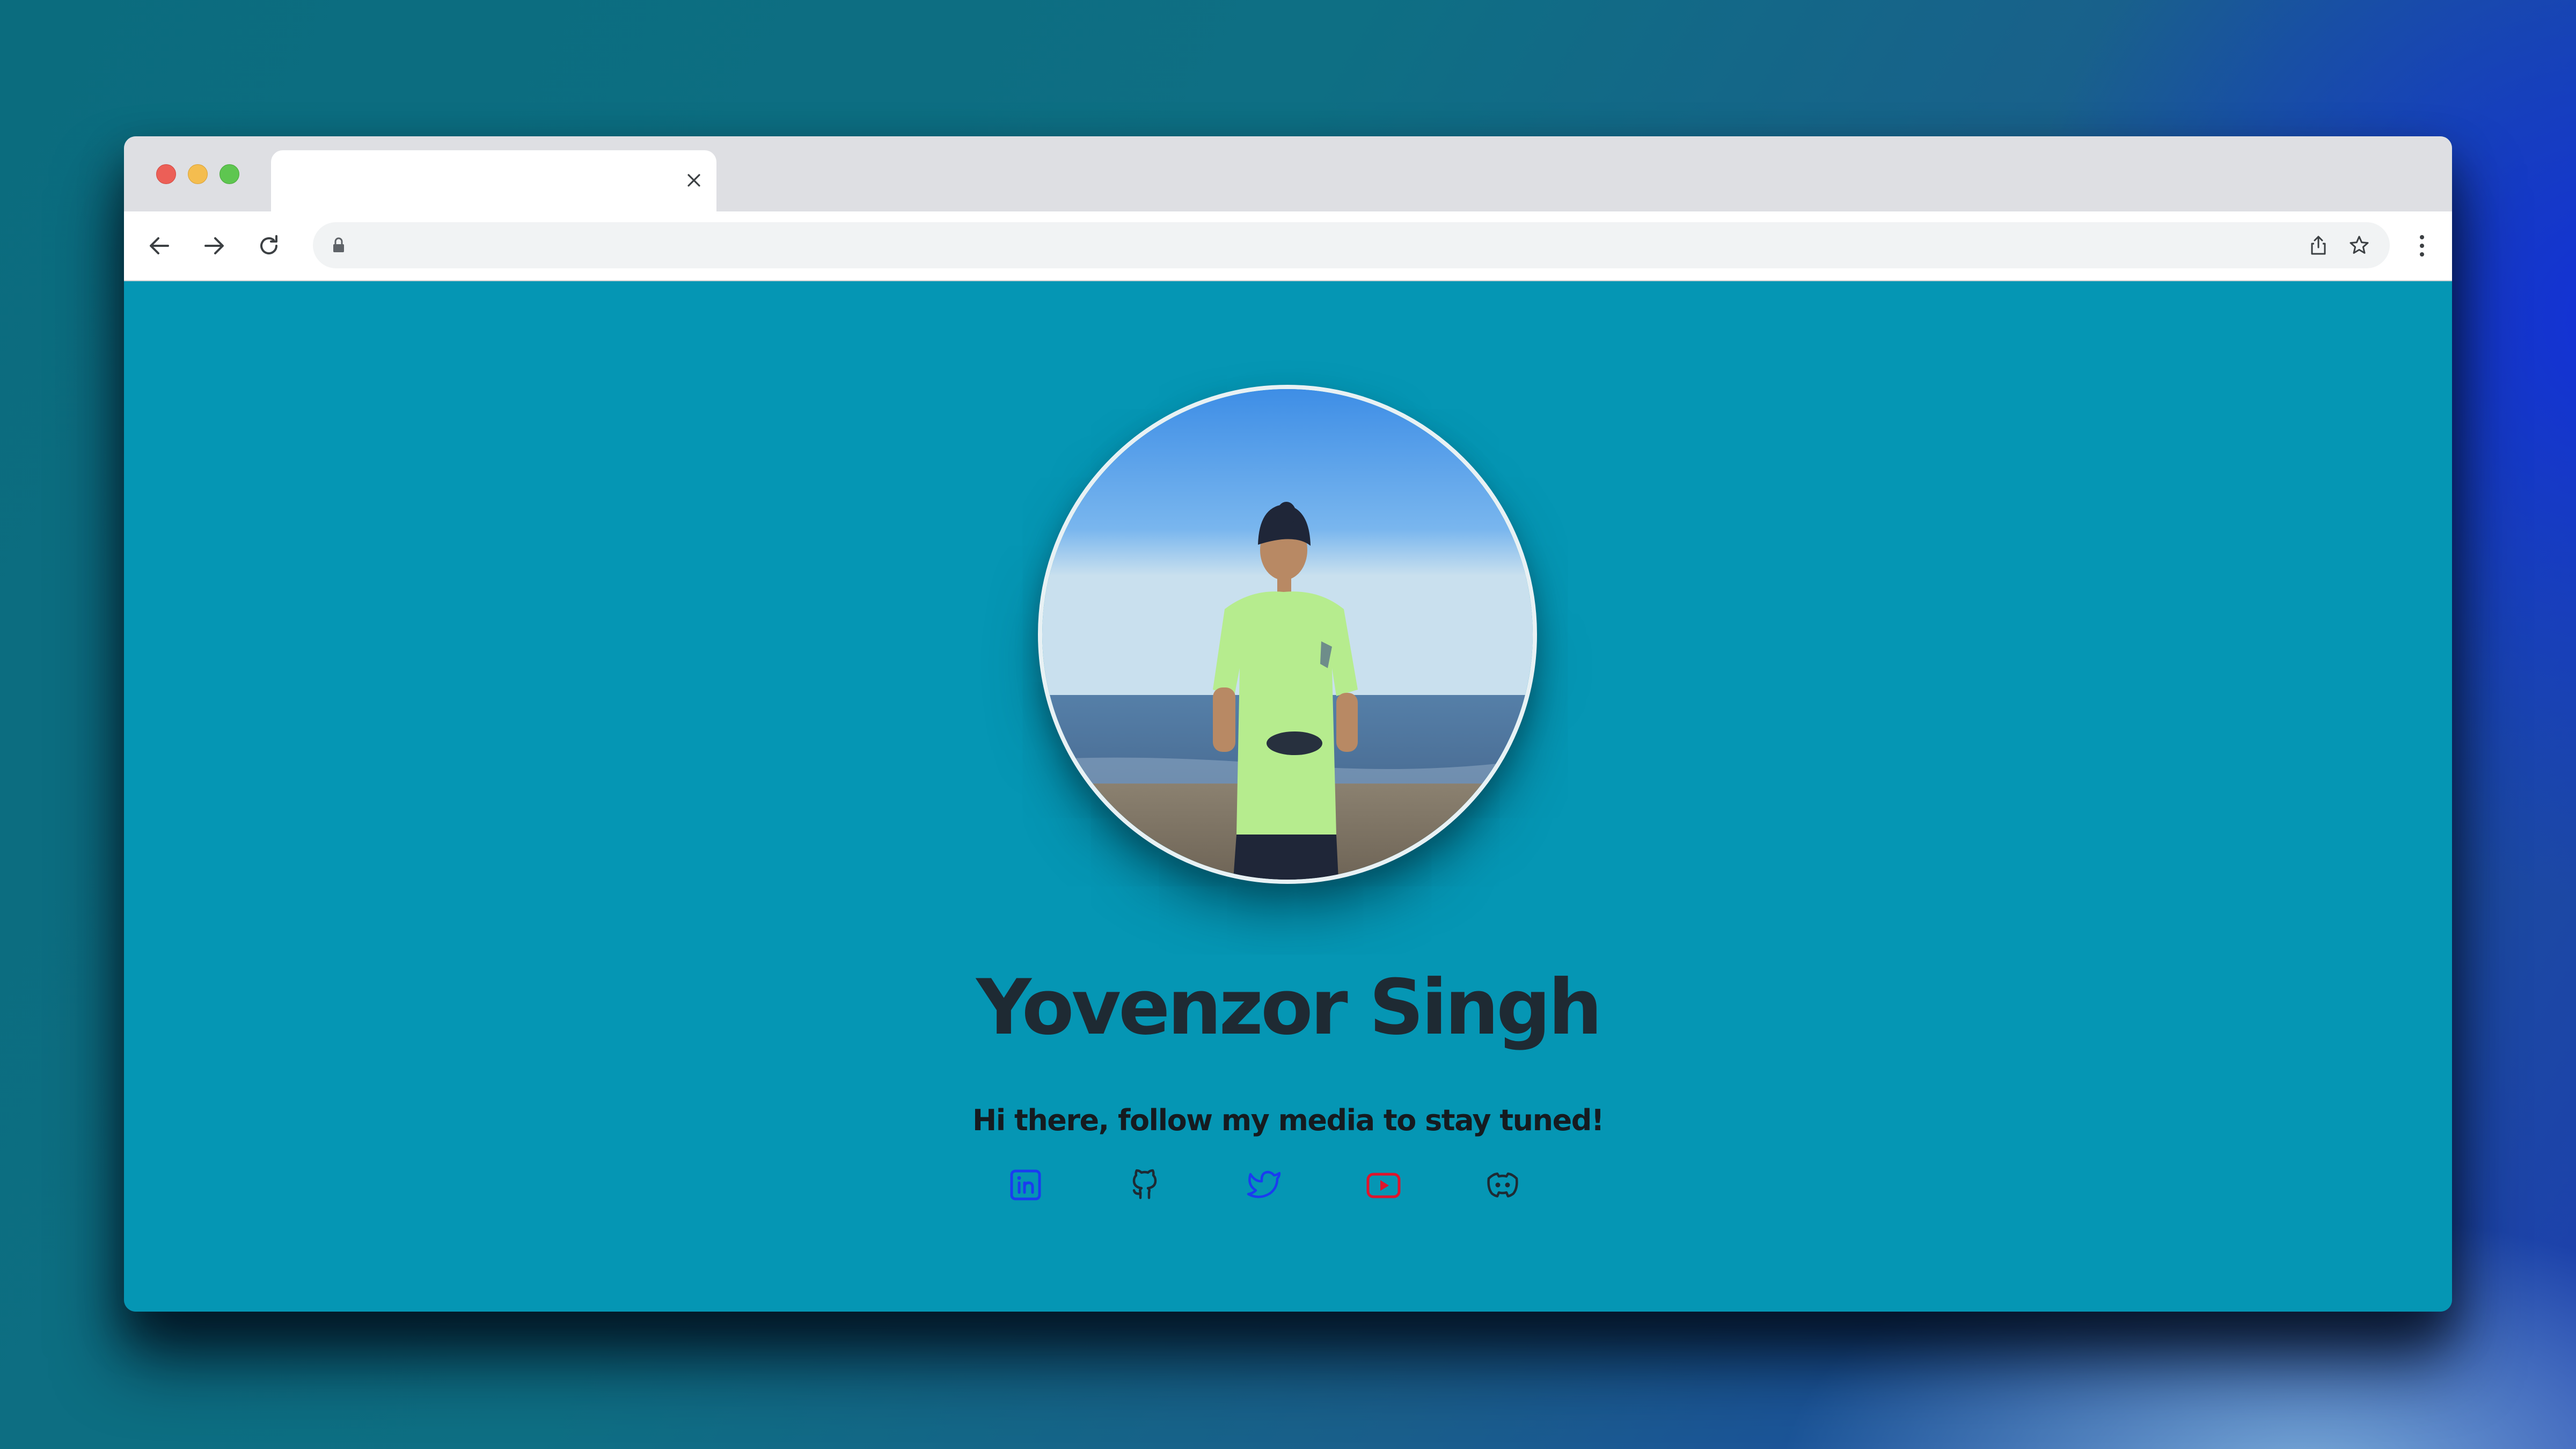 The image size is (2576, 1449). I want to click on tab-close-button, so click(694, 180).